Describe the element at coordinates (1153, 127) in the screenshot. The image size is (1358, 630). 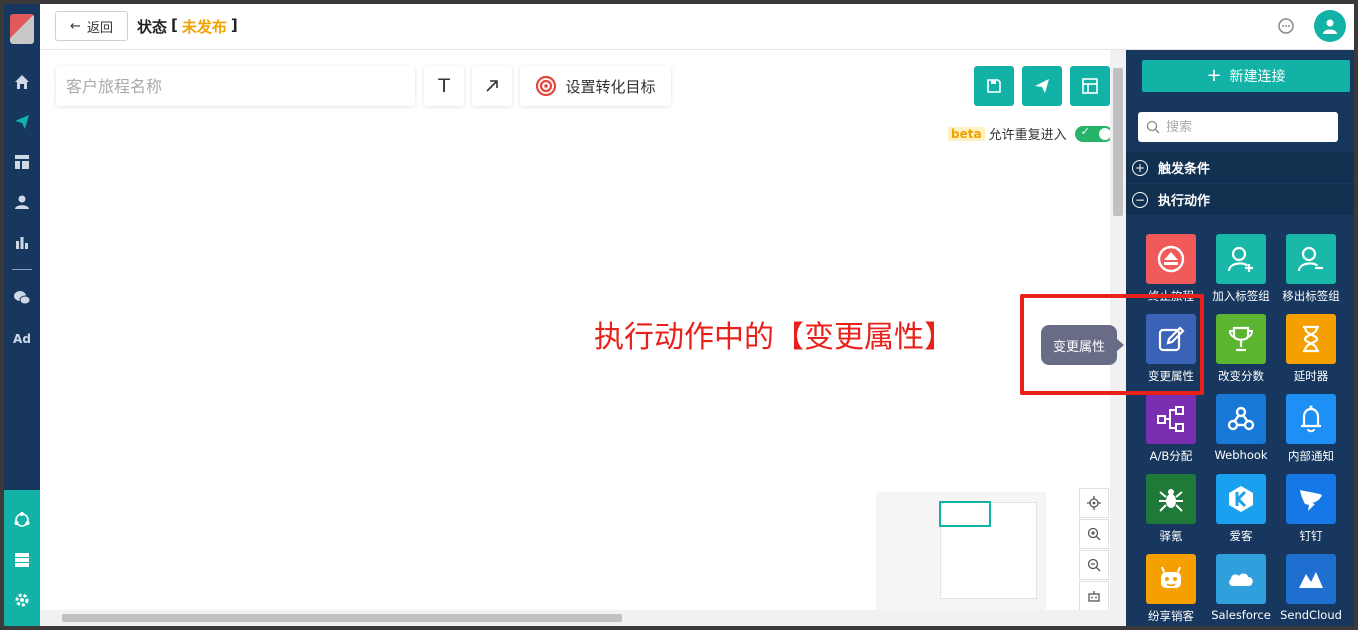
I see `search-icon` at that location.